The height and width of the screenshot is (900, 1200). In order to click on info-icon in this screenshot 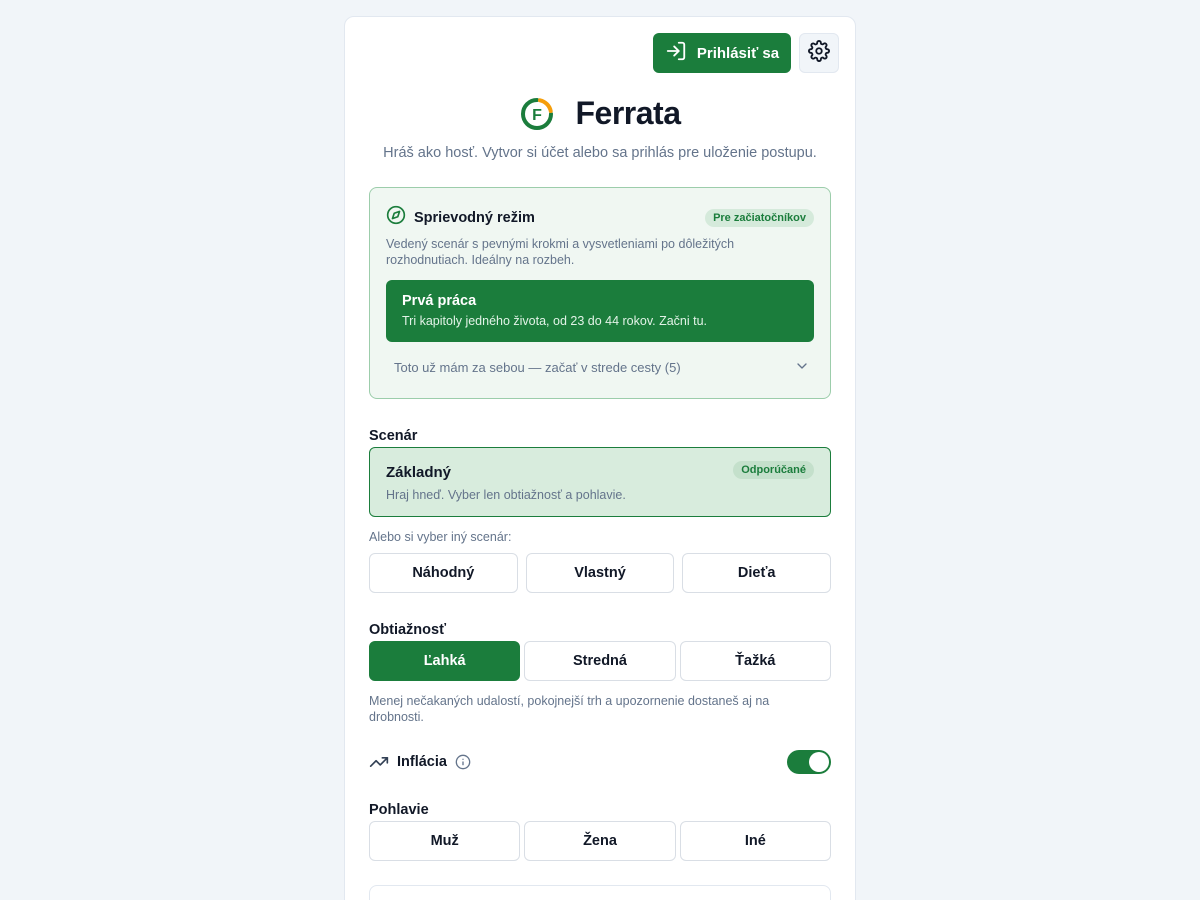, I will do `click(463, 762)`.